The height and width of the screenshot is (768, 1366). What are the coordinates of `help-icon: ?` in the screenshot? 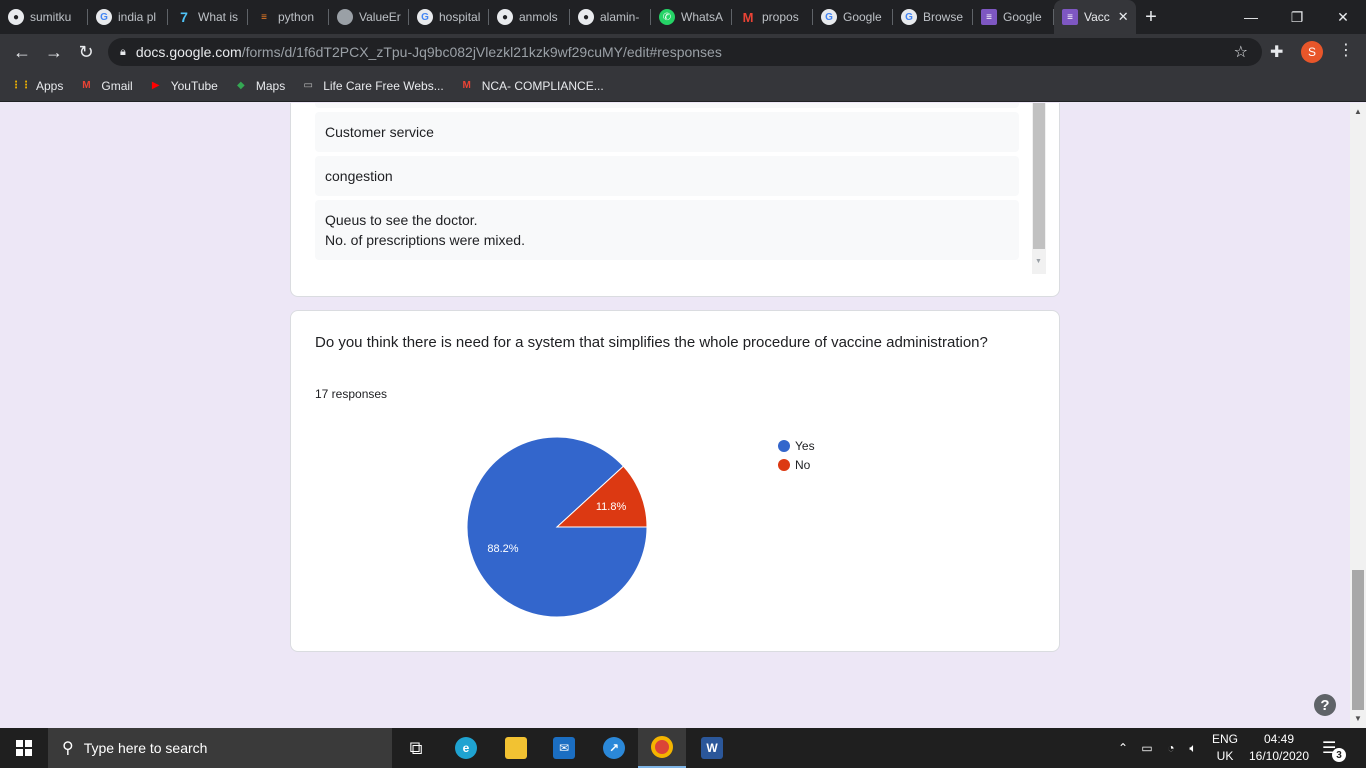 It's located at (1325, 705).